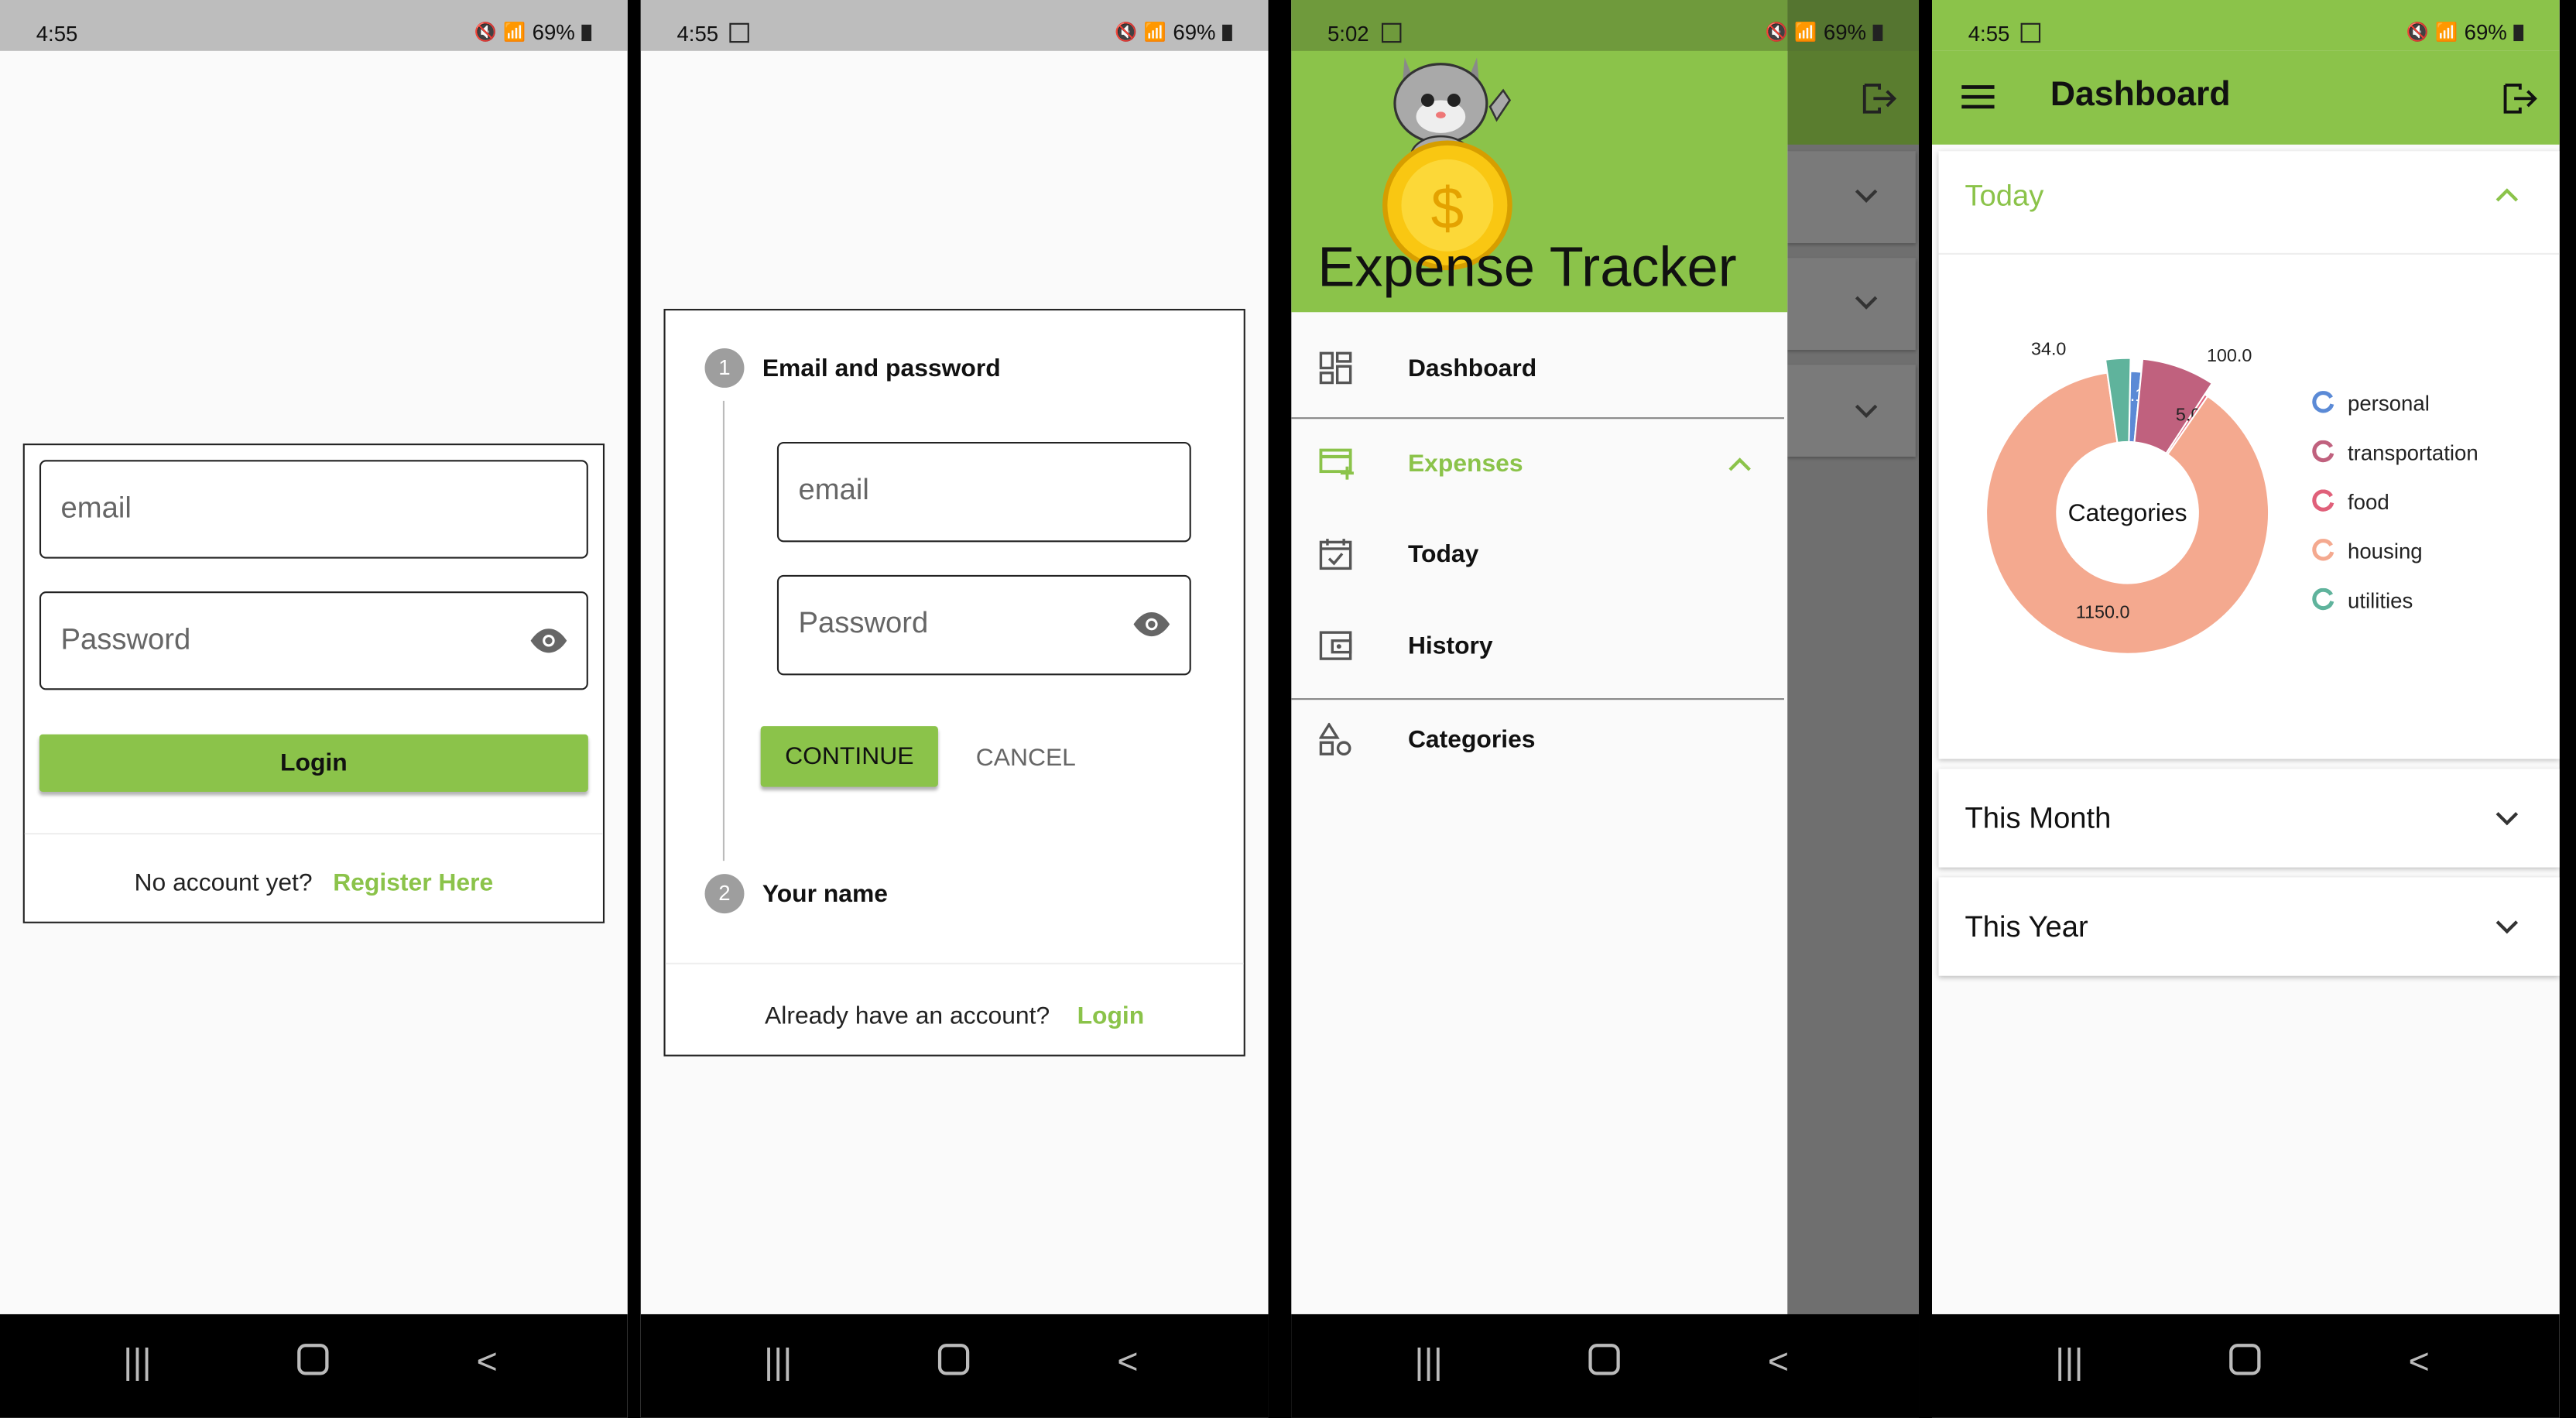 The height and width of the screenshot is (1418, 2576). I want to click on accordion-this-year: This Year, so click(2249, 926).